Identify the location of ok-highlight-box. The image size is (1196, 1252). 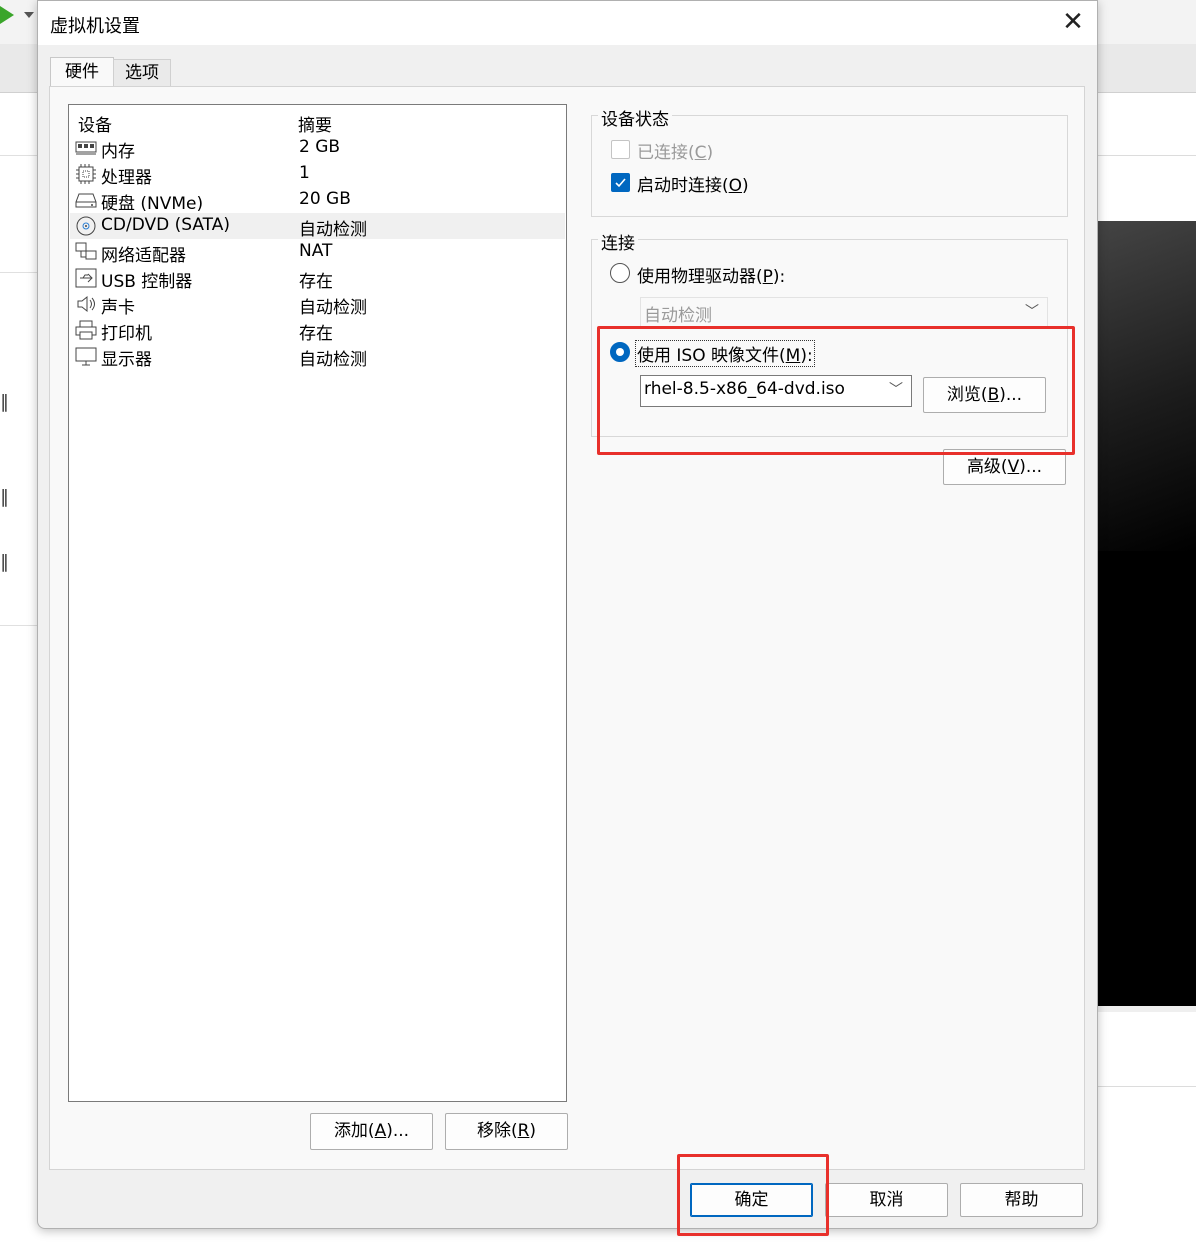
(753, 1195).